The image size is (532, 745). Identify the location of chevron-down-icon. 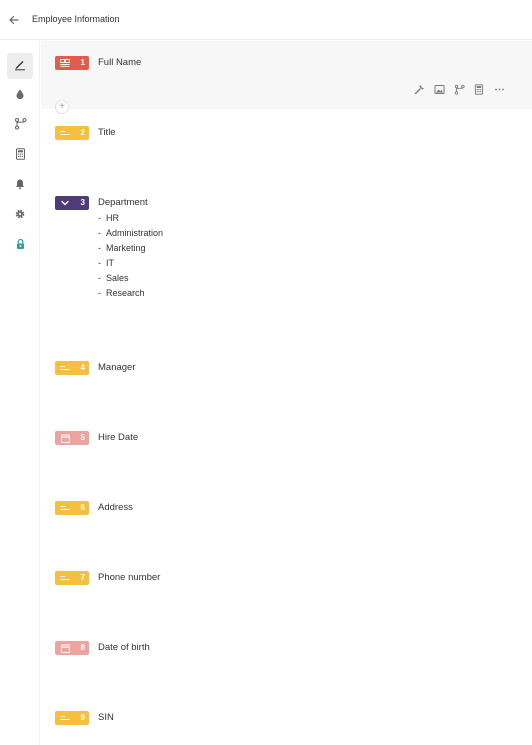
(65, 203).